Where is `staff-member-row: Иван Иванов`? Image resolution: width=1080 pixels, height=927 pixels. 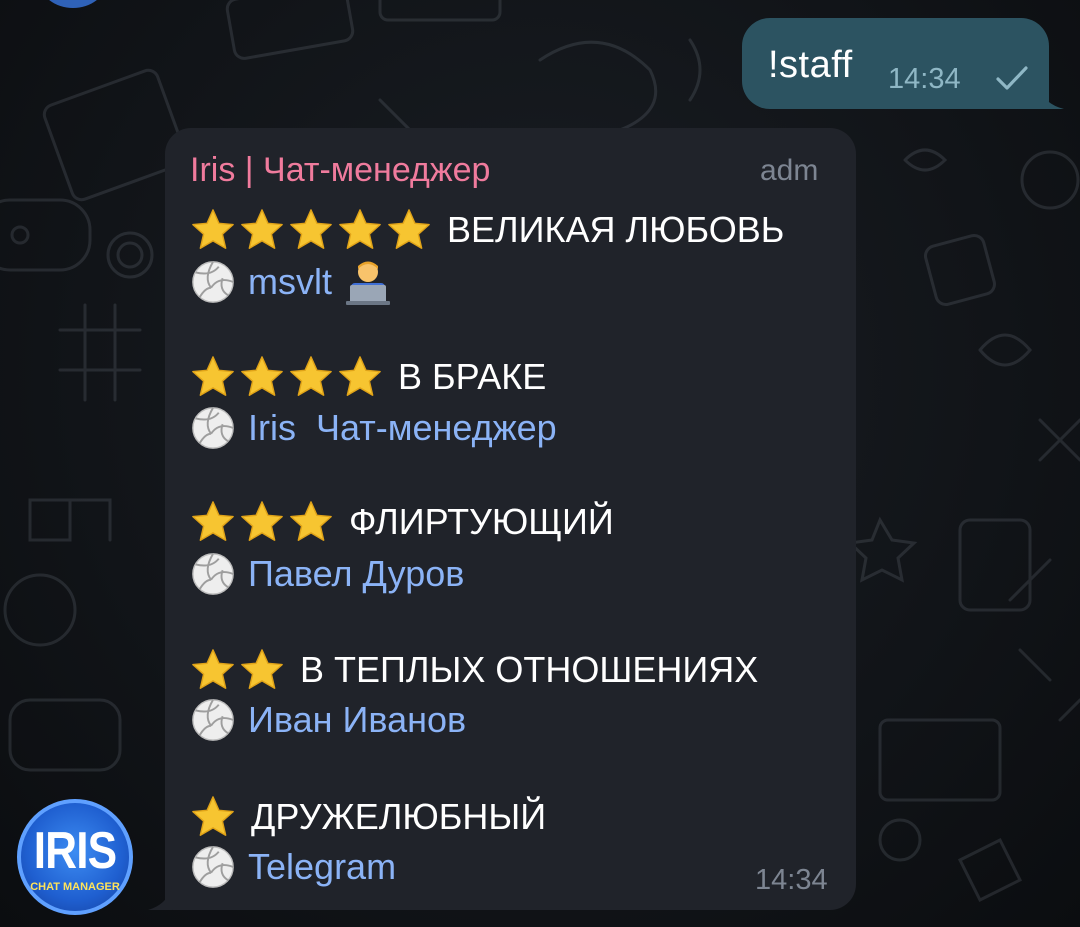
staff-member-row: Иван Иванов is located at coordinates (328, 720).